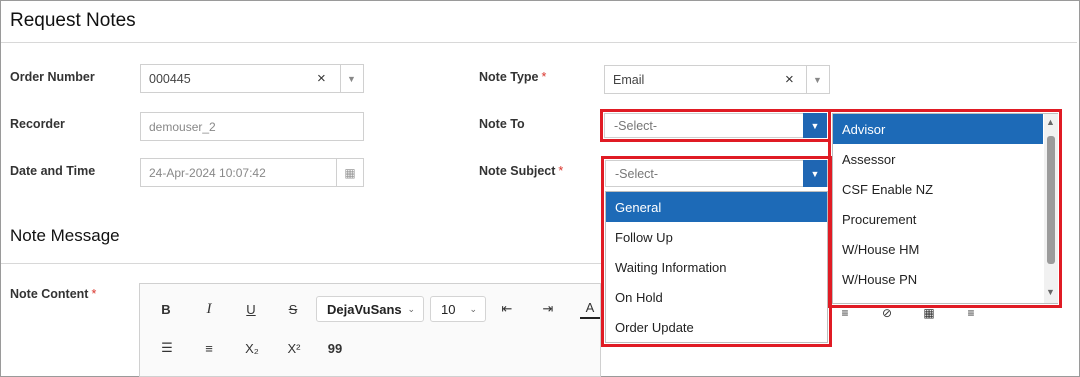  I want to click on recorder-field: demouser_2, so click(252, 126).